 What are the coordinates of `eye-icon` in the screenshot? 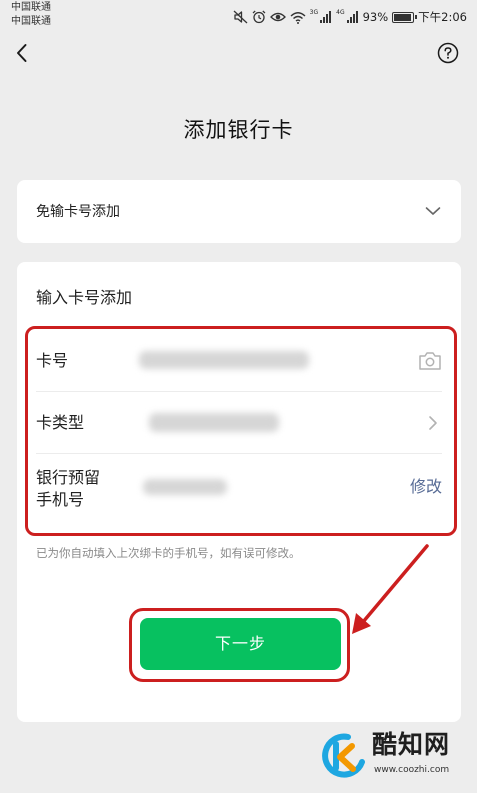 It's located at (277, 17).